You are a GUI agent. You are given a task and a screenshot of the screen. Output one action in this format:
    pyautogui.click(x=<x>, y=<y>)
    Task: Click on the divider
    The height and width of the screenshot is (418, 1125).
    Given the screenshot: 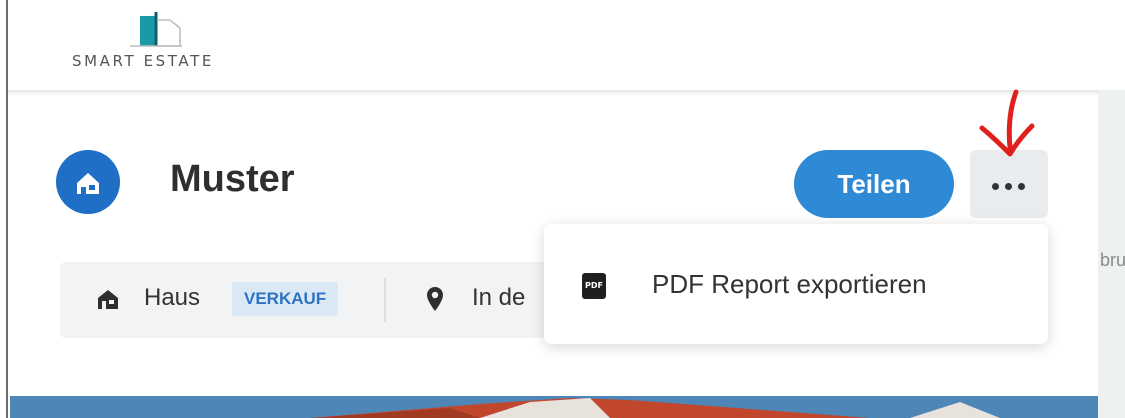 What is the action you would take?
    pyautogui.click(x=385, y=300)
    